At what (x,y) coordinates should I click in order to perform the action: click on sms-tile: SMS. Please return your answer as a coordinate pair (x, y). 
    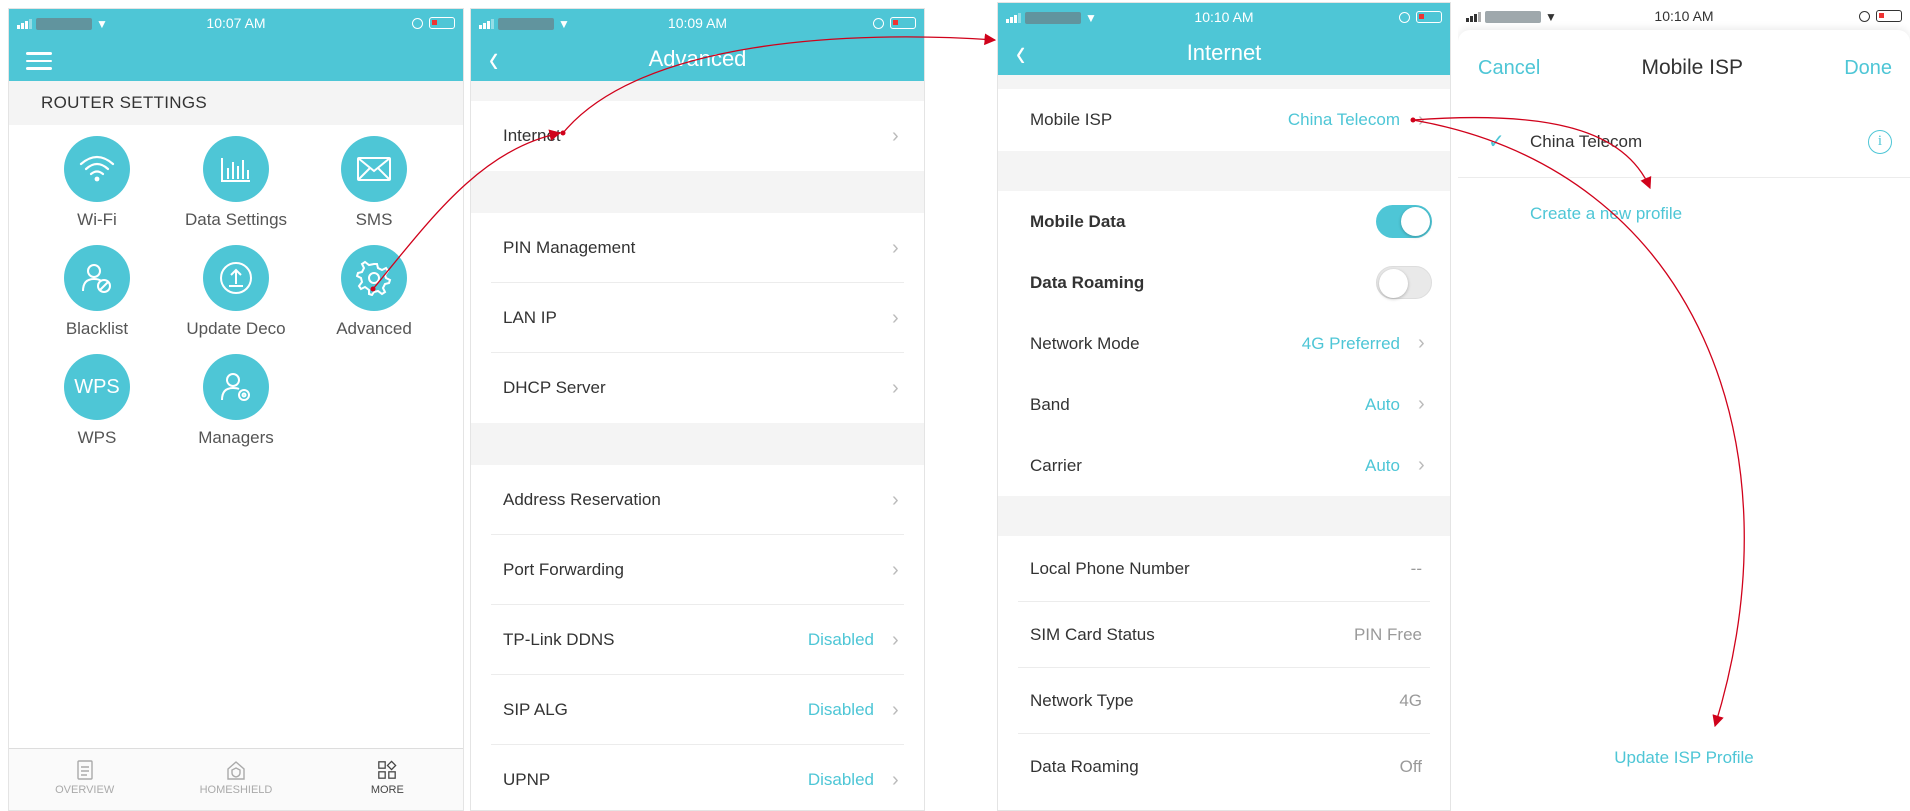
    Looking at the image, I should click on (374, 183).